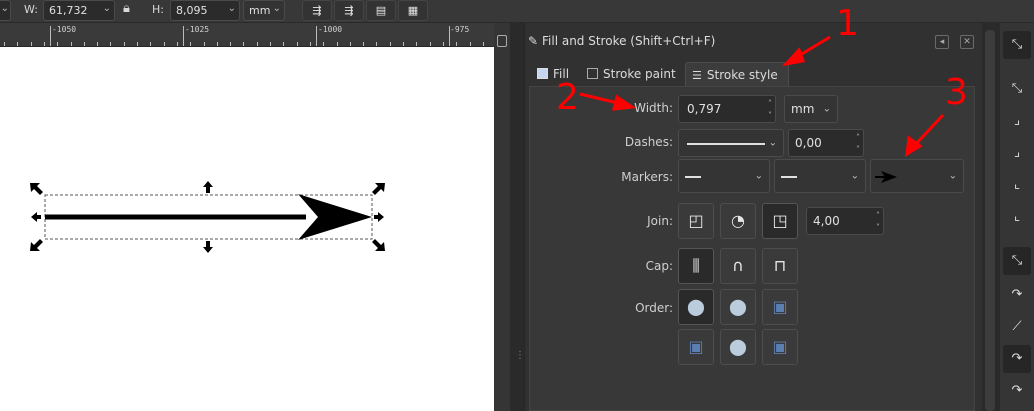 The width and height of the screenshot is (1034, 411). Describe the element at coordinates (1017, 391) in the screenshot. I see `snap-cusp-button: ↷` at that location.